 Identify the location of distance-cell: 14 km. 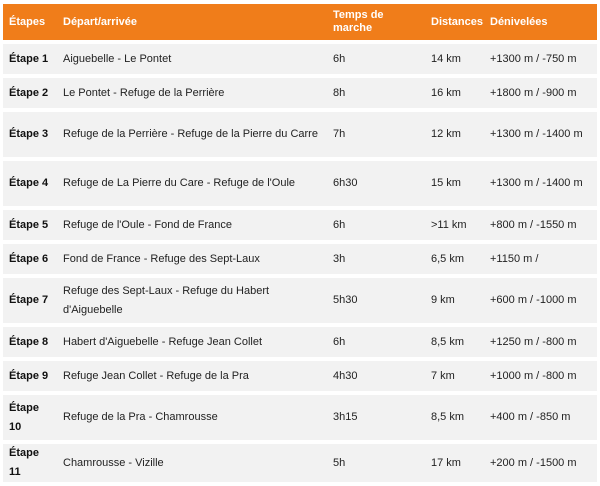
(454, 59).